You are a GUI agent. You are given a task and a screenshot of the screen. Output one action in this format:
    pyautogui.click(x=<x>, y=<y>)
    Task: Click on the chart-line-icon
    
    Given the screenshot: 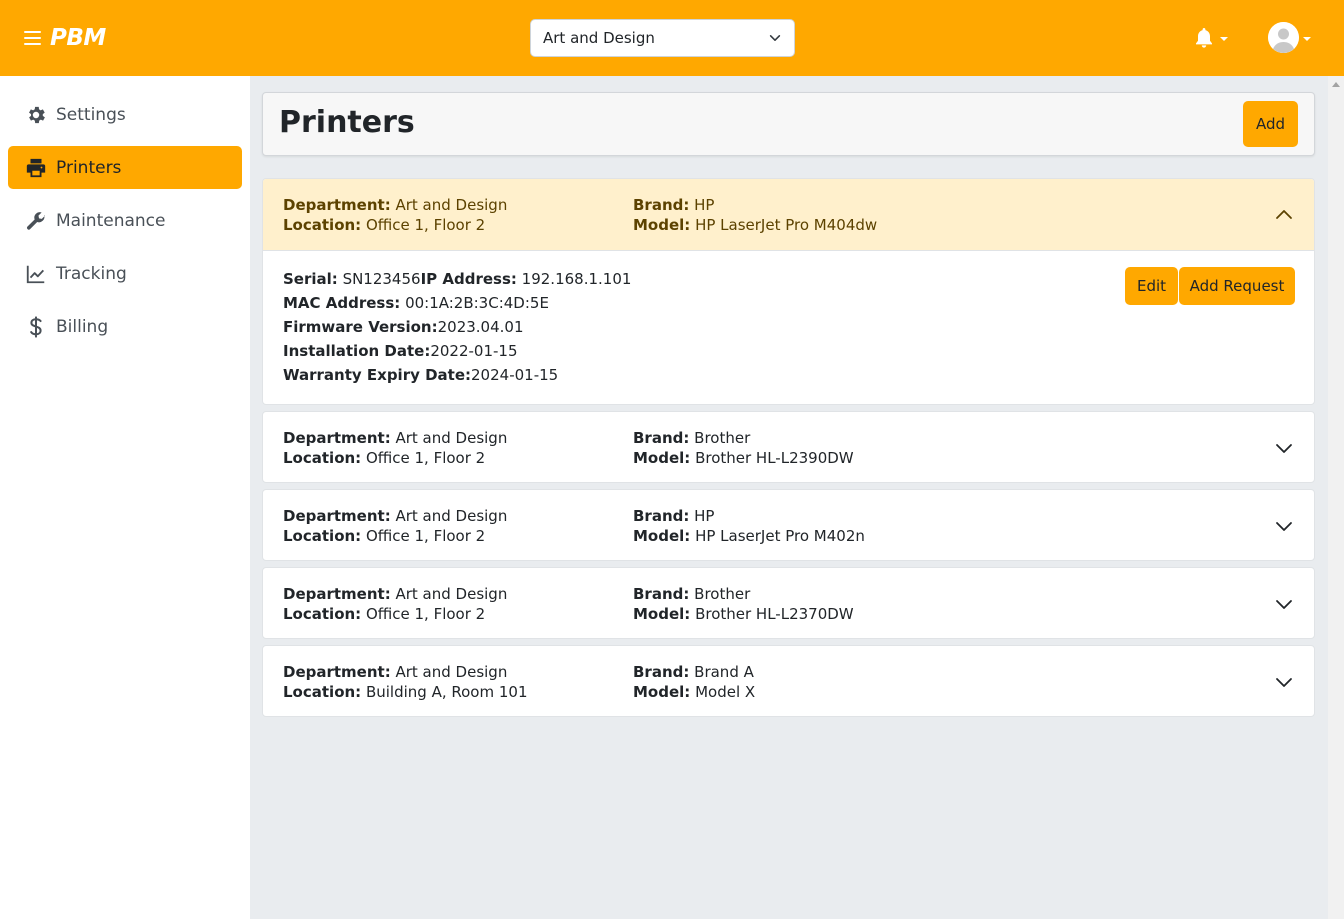 What is the action you would take?
    pyautogui.click(x=35, y=273)
    